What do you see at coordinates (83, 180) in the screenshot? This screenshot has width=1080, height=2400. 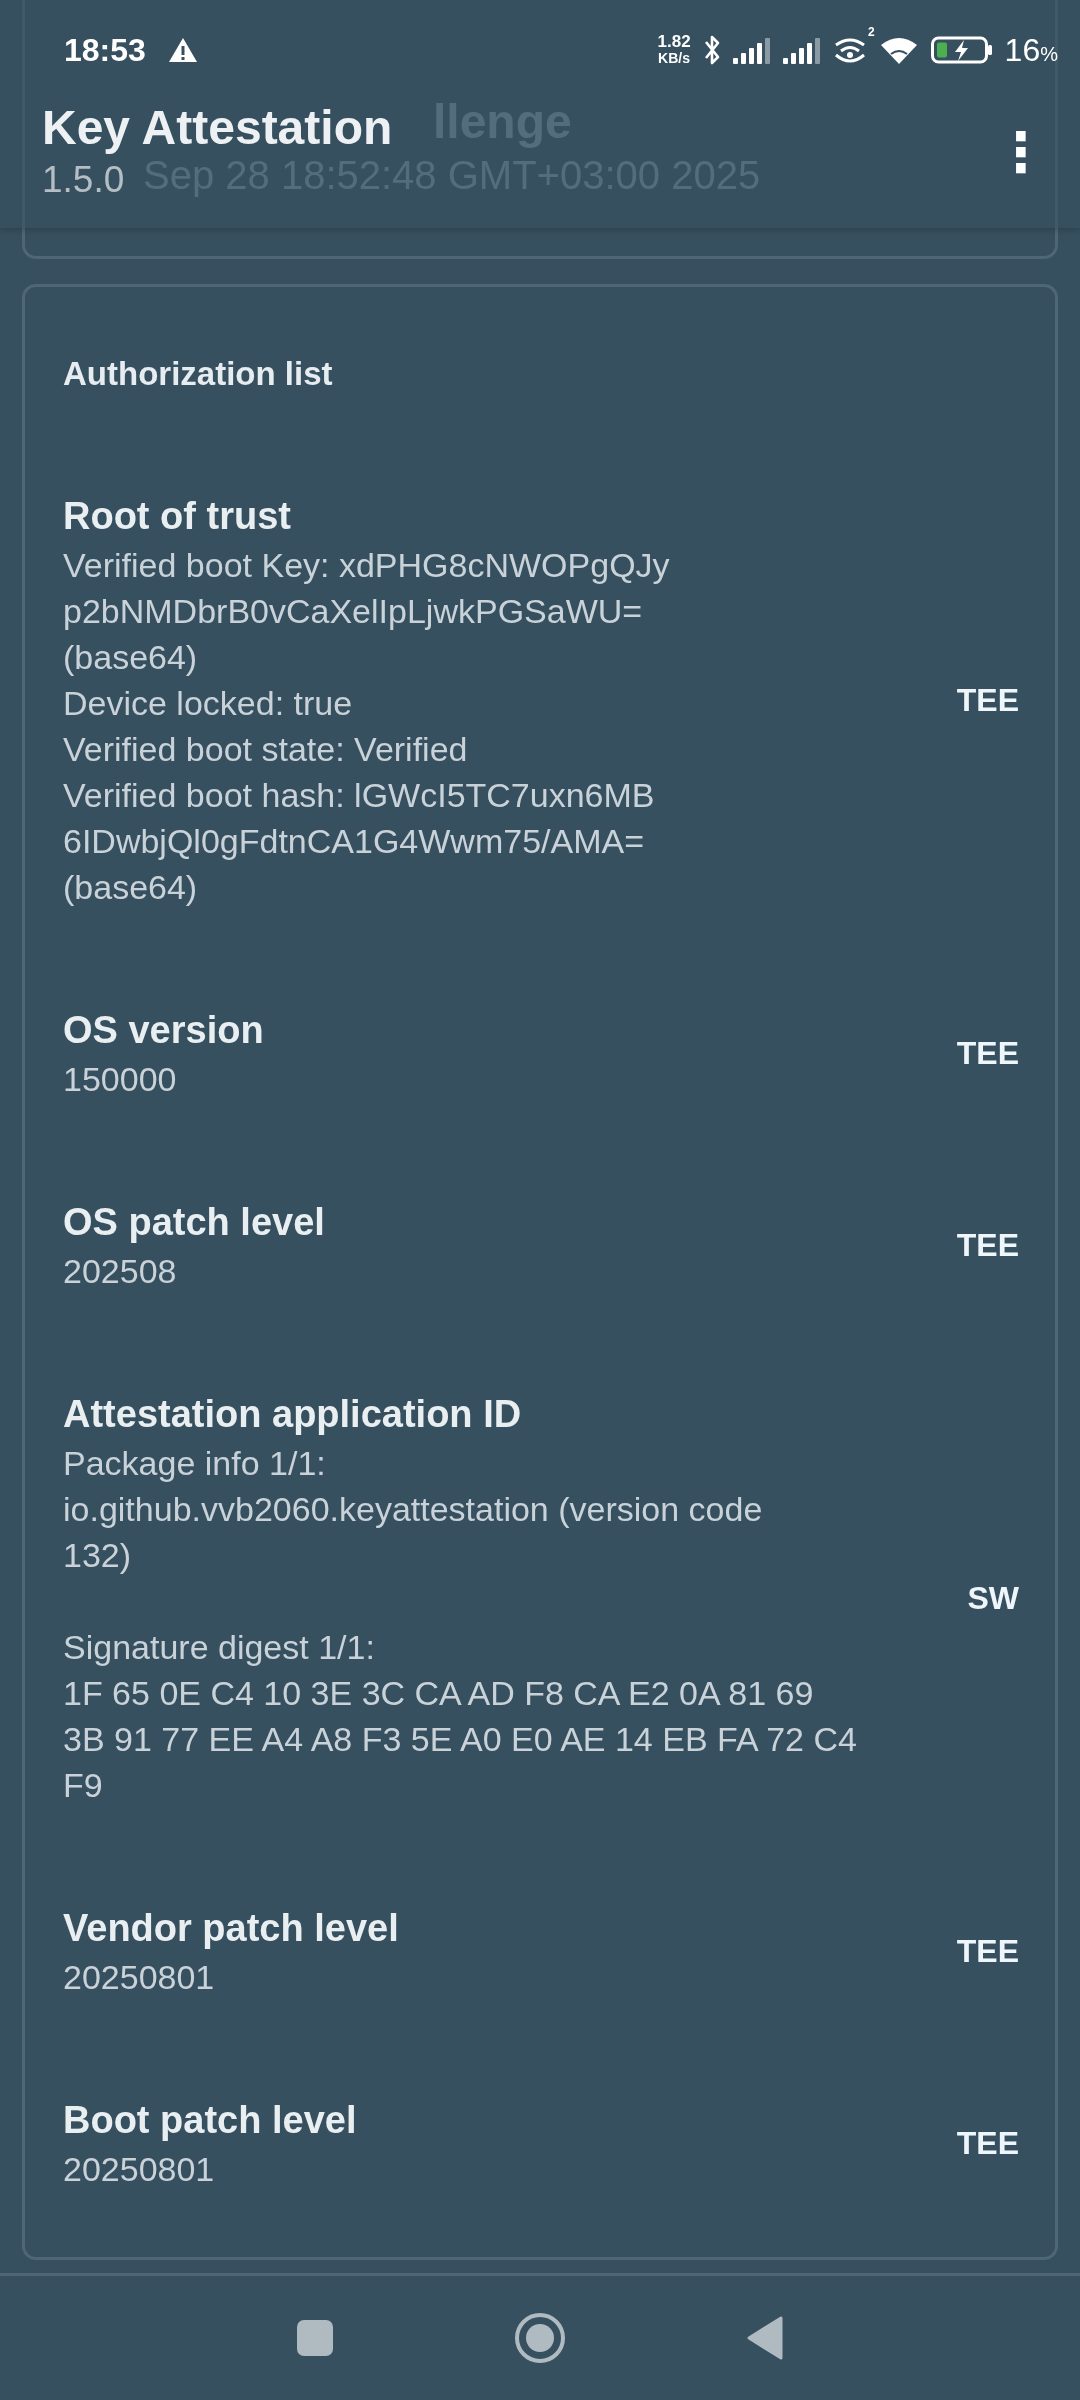 I see `version-text: 1.5.0` at bounding box center [83, 180].